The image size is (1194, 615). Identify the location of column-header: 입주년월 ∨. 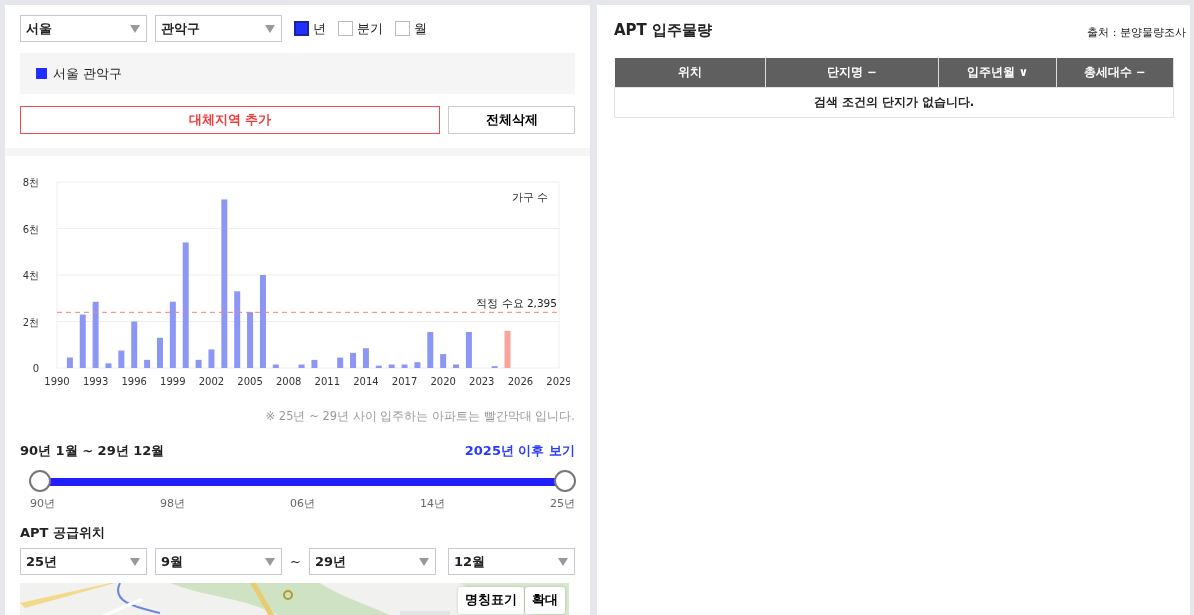
(997, 72).